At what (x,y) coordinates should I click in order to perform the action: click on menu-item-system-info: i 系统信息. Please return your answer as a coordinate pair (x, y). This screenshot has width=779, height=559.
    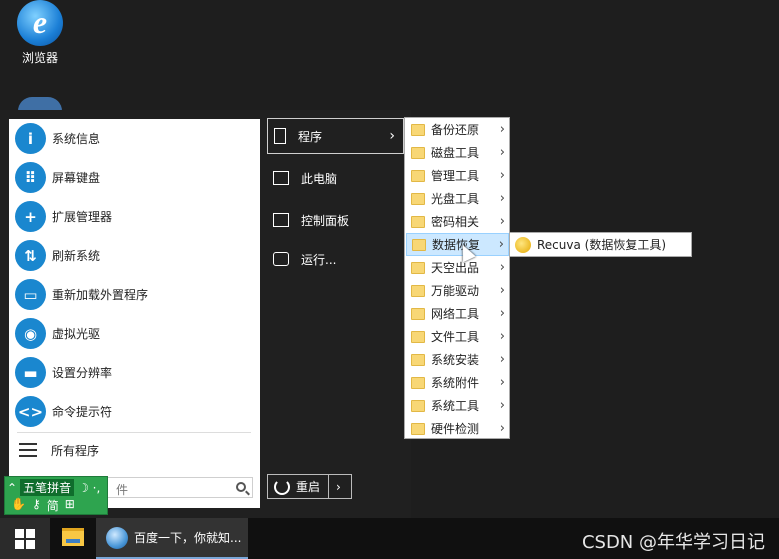
    Looking at the image, I should click on (134, 138).